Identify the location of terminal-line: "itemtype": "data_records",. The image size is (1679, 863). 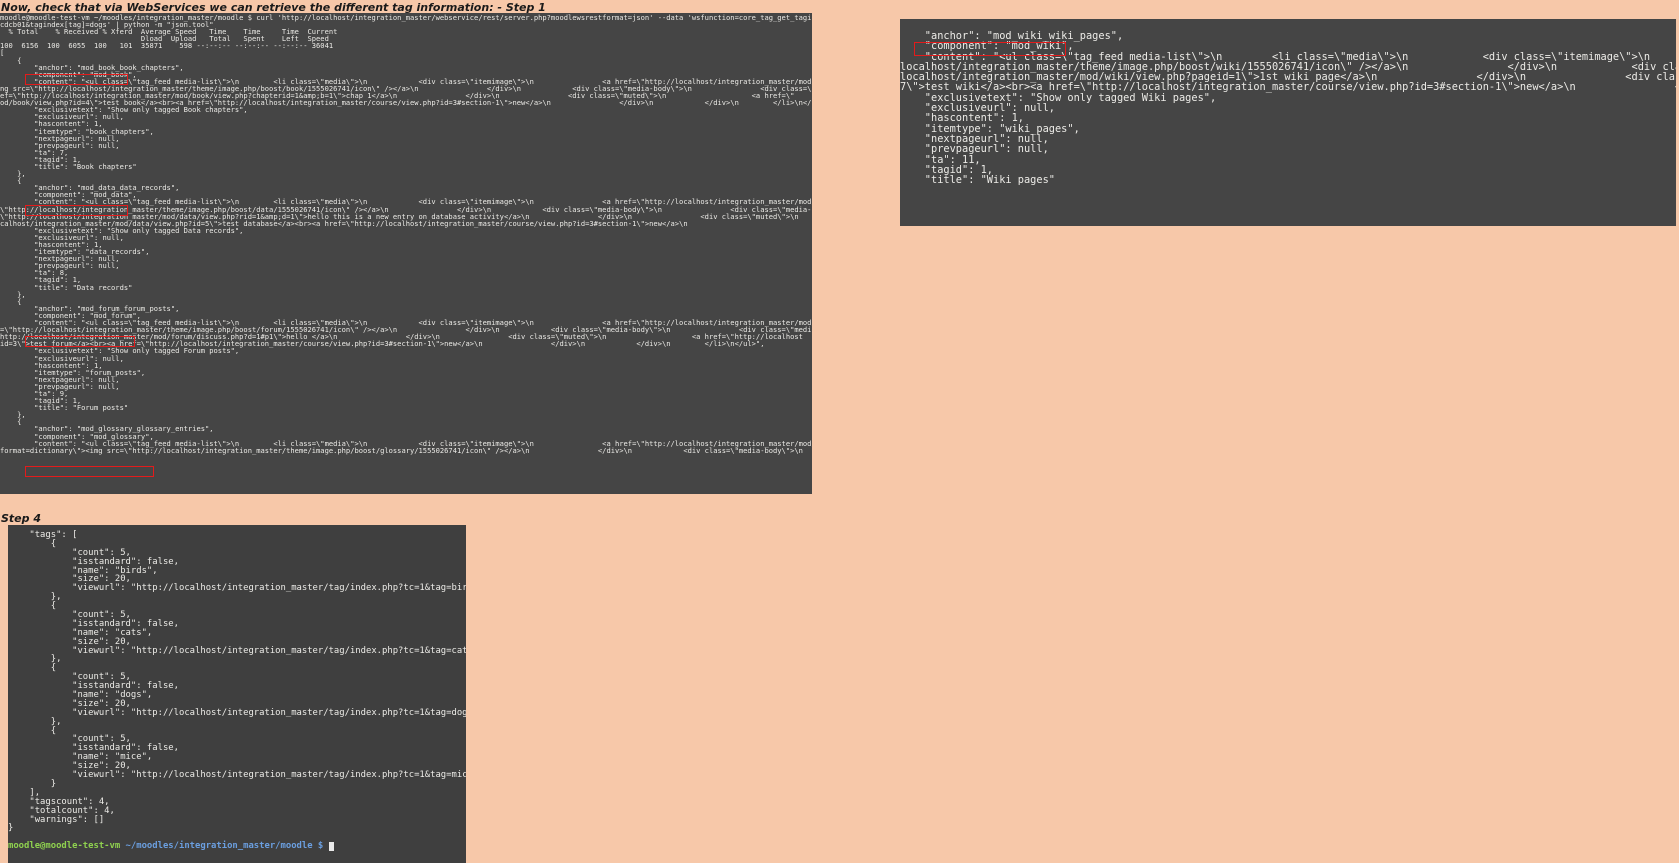
(75, 252).